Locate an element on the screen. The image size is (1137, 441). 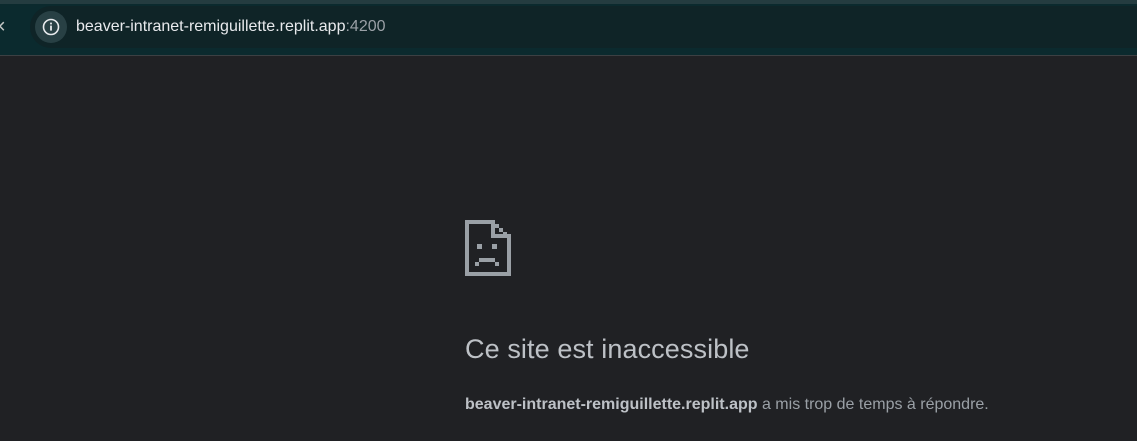
error-host: beaver-intranet-remiguillette.replit.app is located at coordinates (611, 404).